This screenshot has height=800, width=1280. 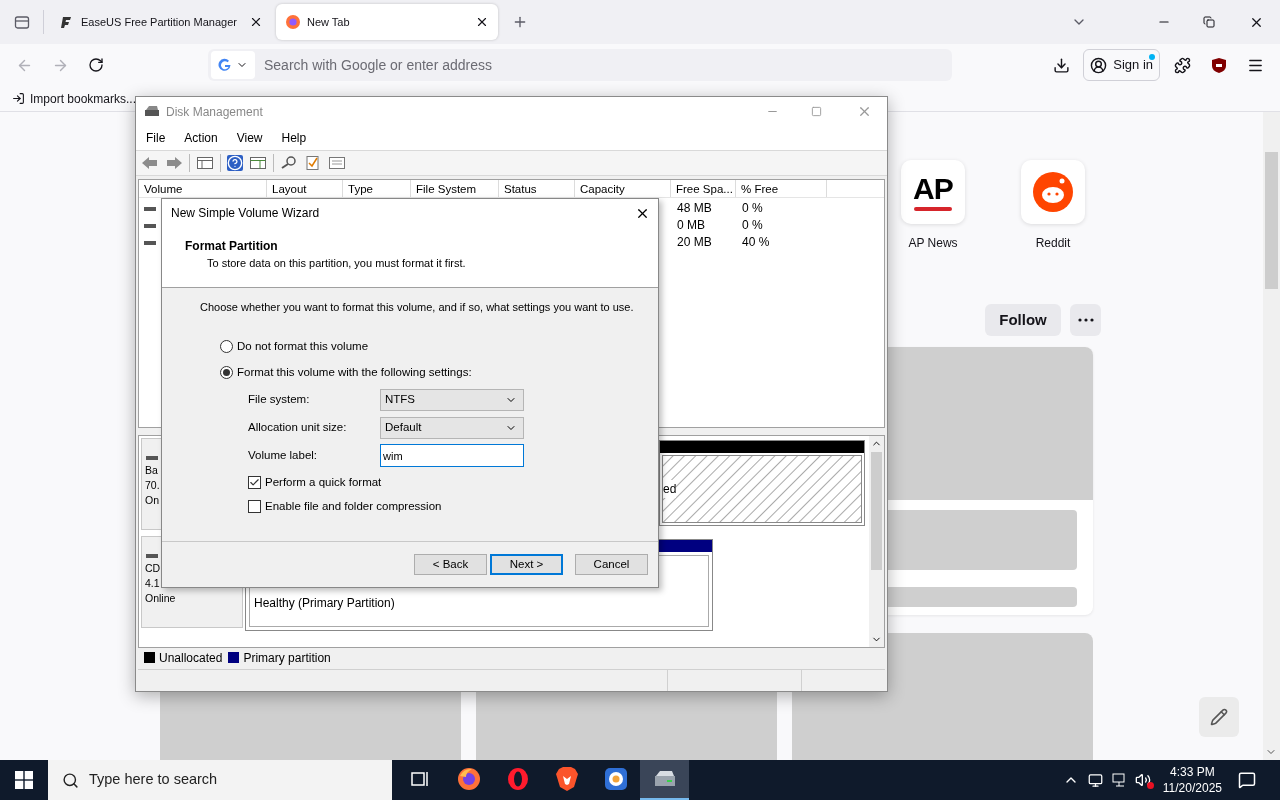 I want to click on disk-info-text: 4.1, so click(x=152, y=584).